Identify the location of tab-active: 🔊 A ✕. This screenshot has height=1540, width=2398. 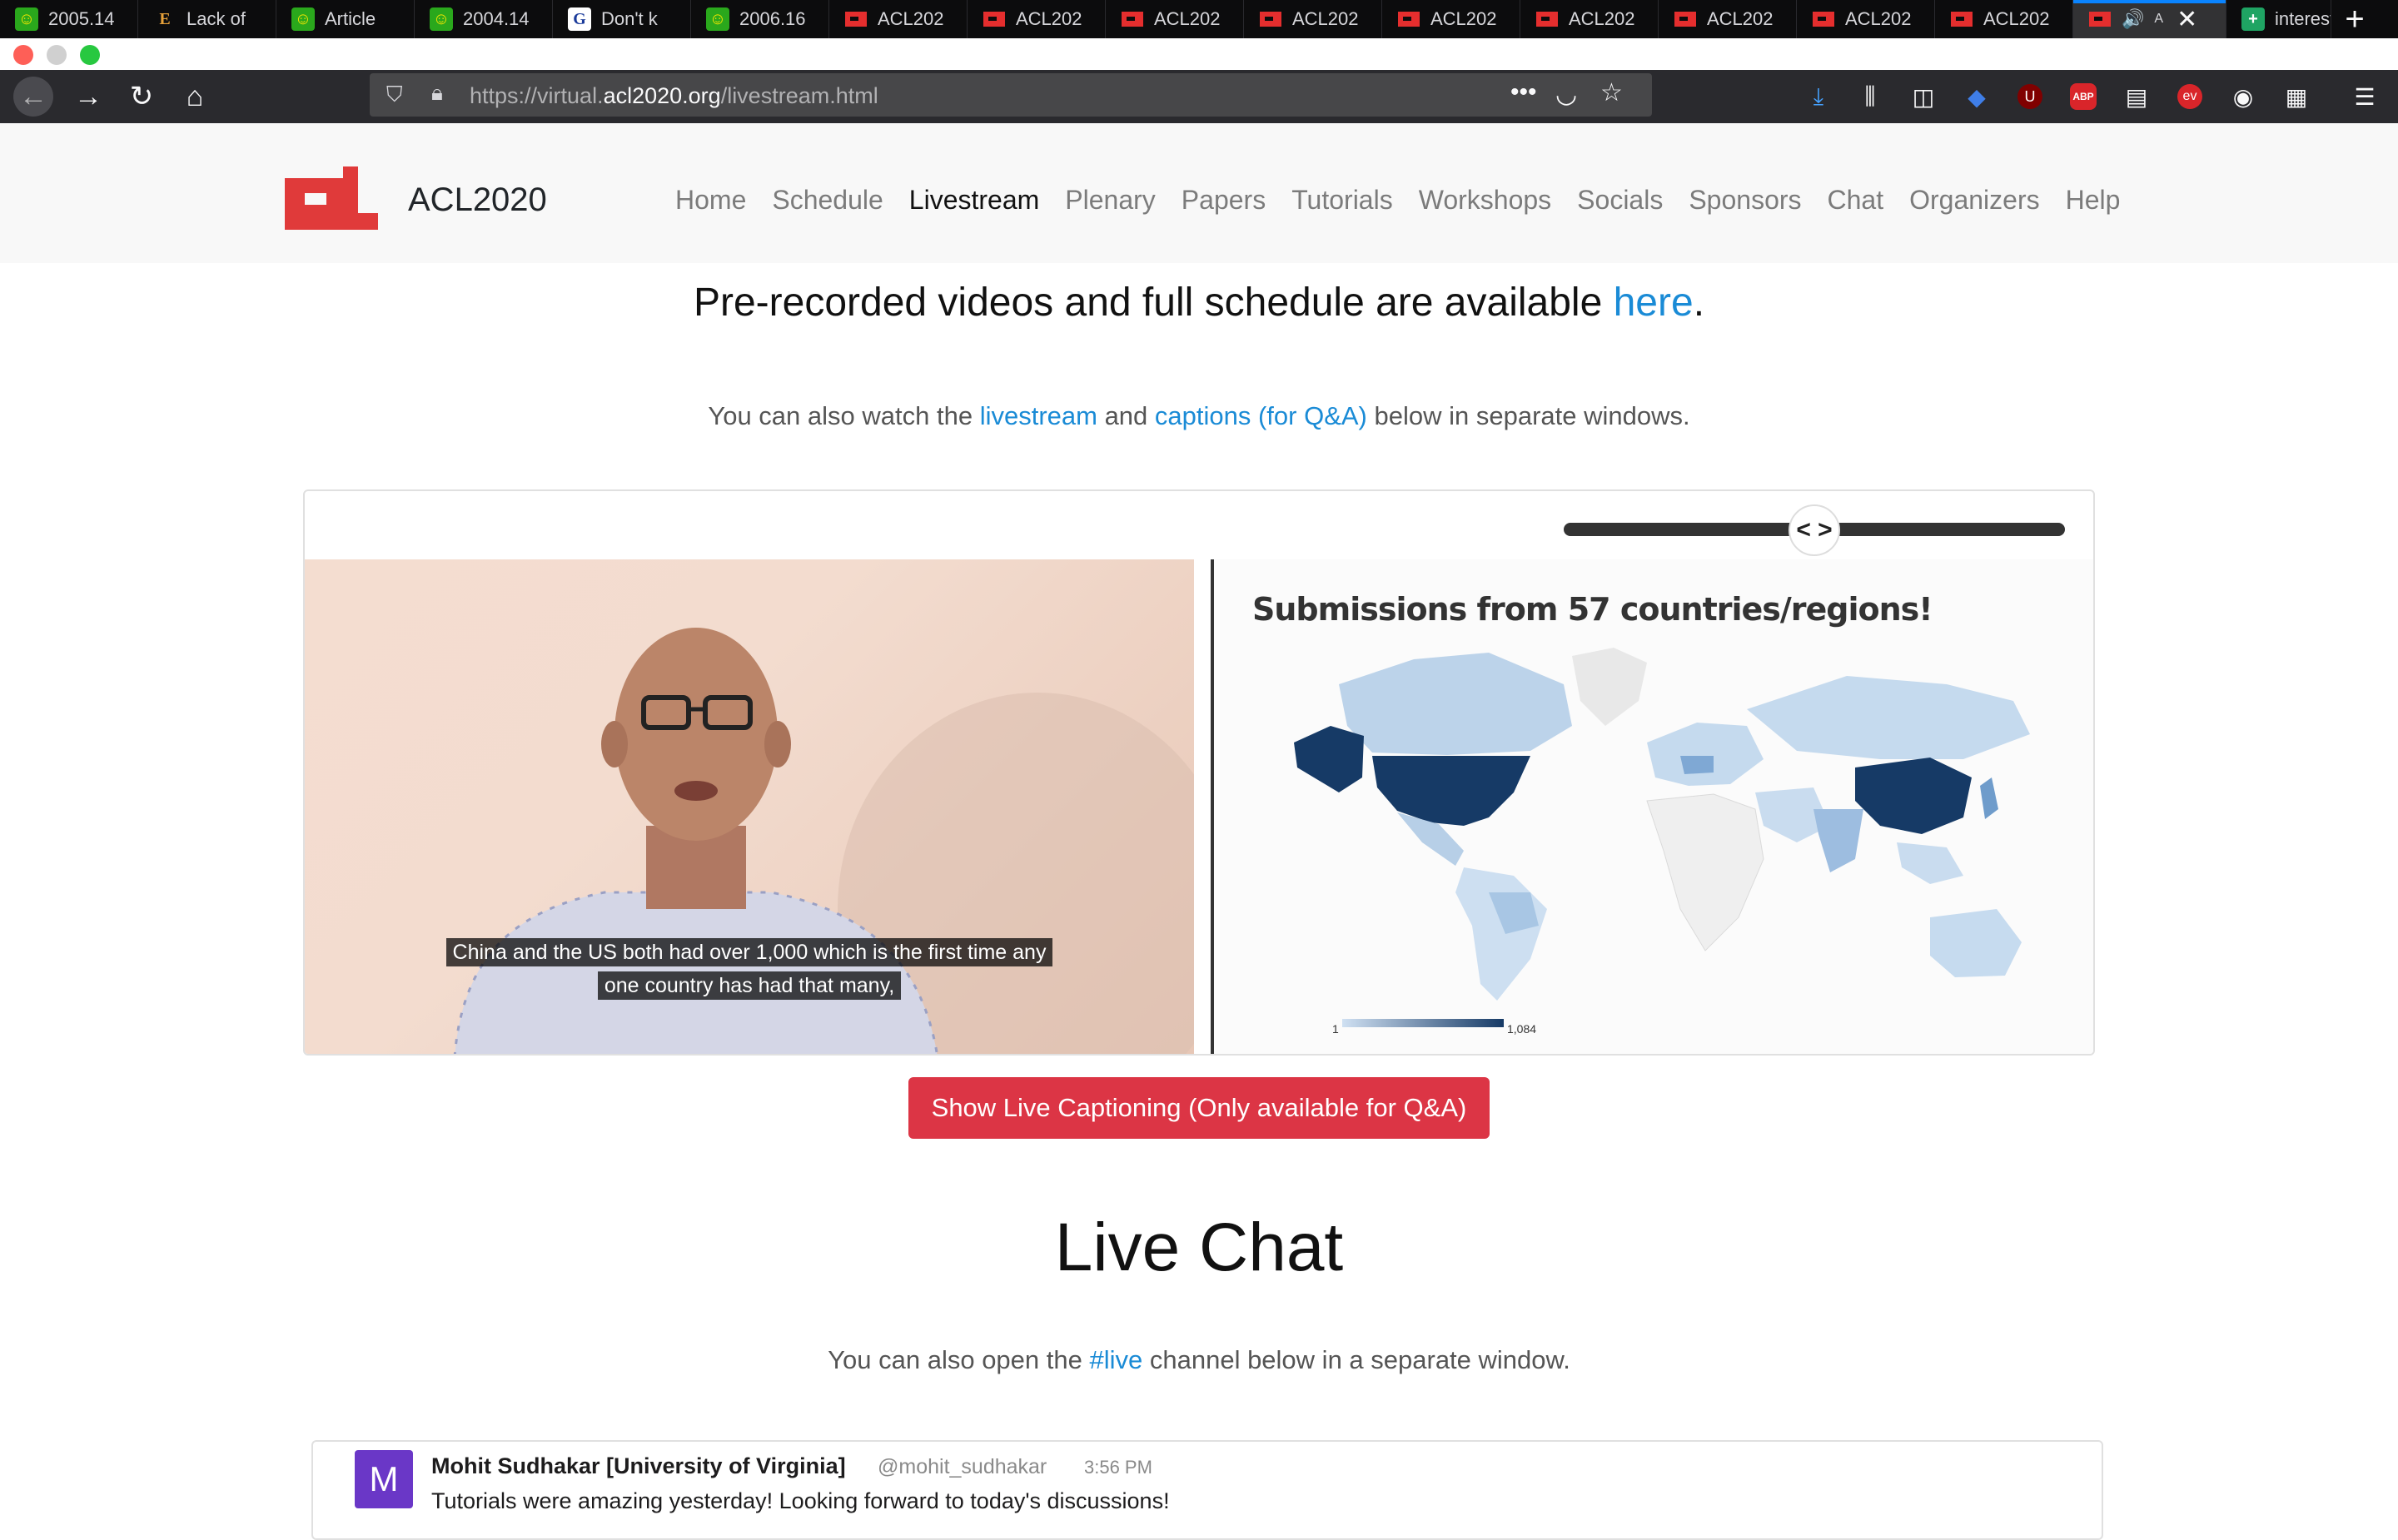
(2149, 19).